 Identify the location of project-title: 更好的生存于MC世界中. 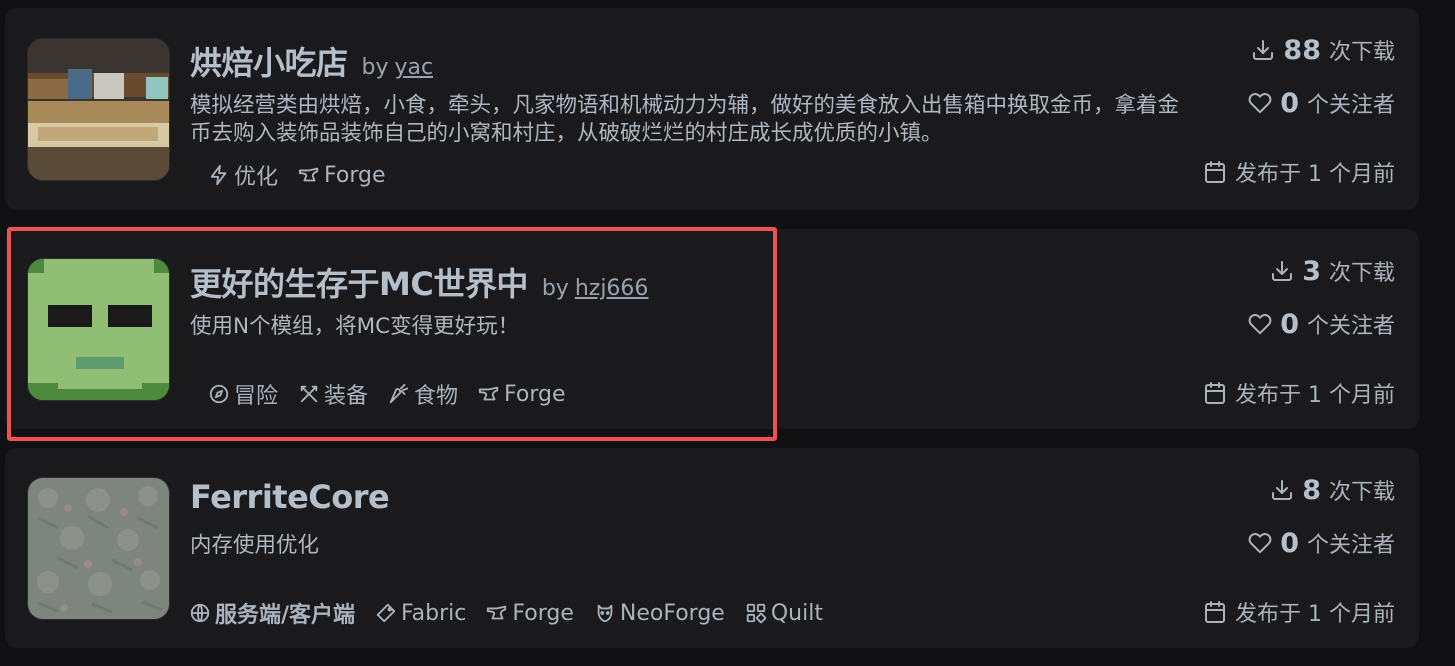
(359, 282).